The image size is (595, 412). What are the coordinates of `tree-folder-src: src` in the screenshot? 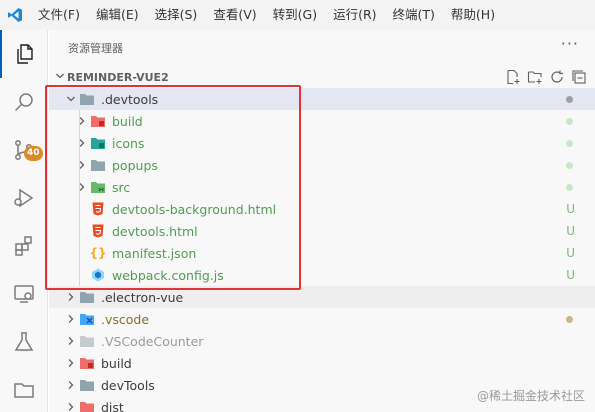 It's located at (322, 187).